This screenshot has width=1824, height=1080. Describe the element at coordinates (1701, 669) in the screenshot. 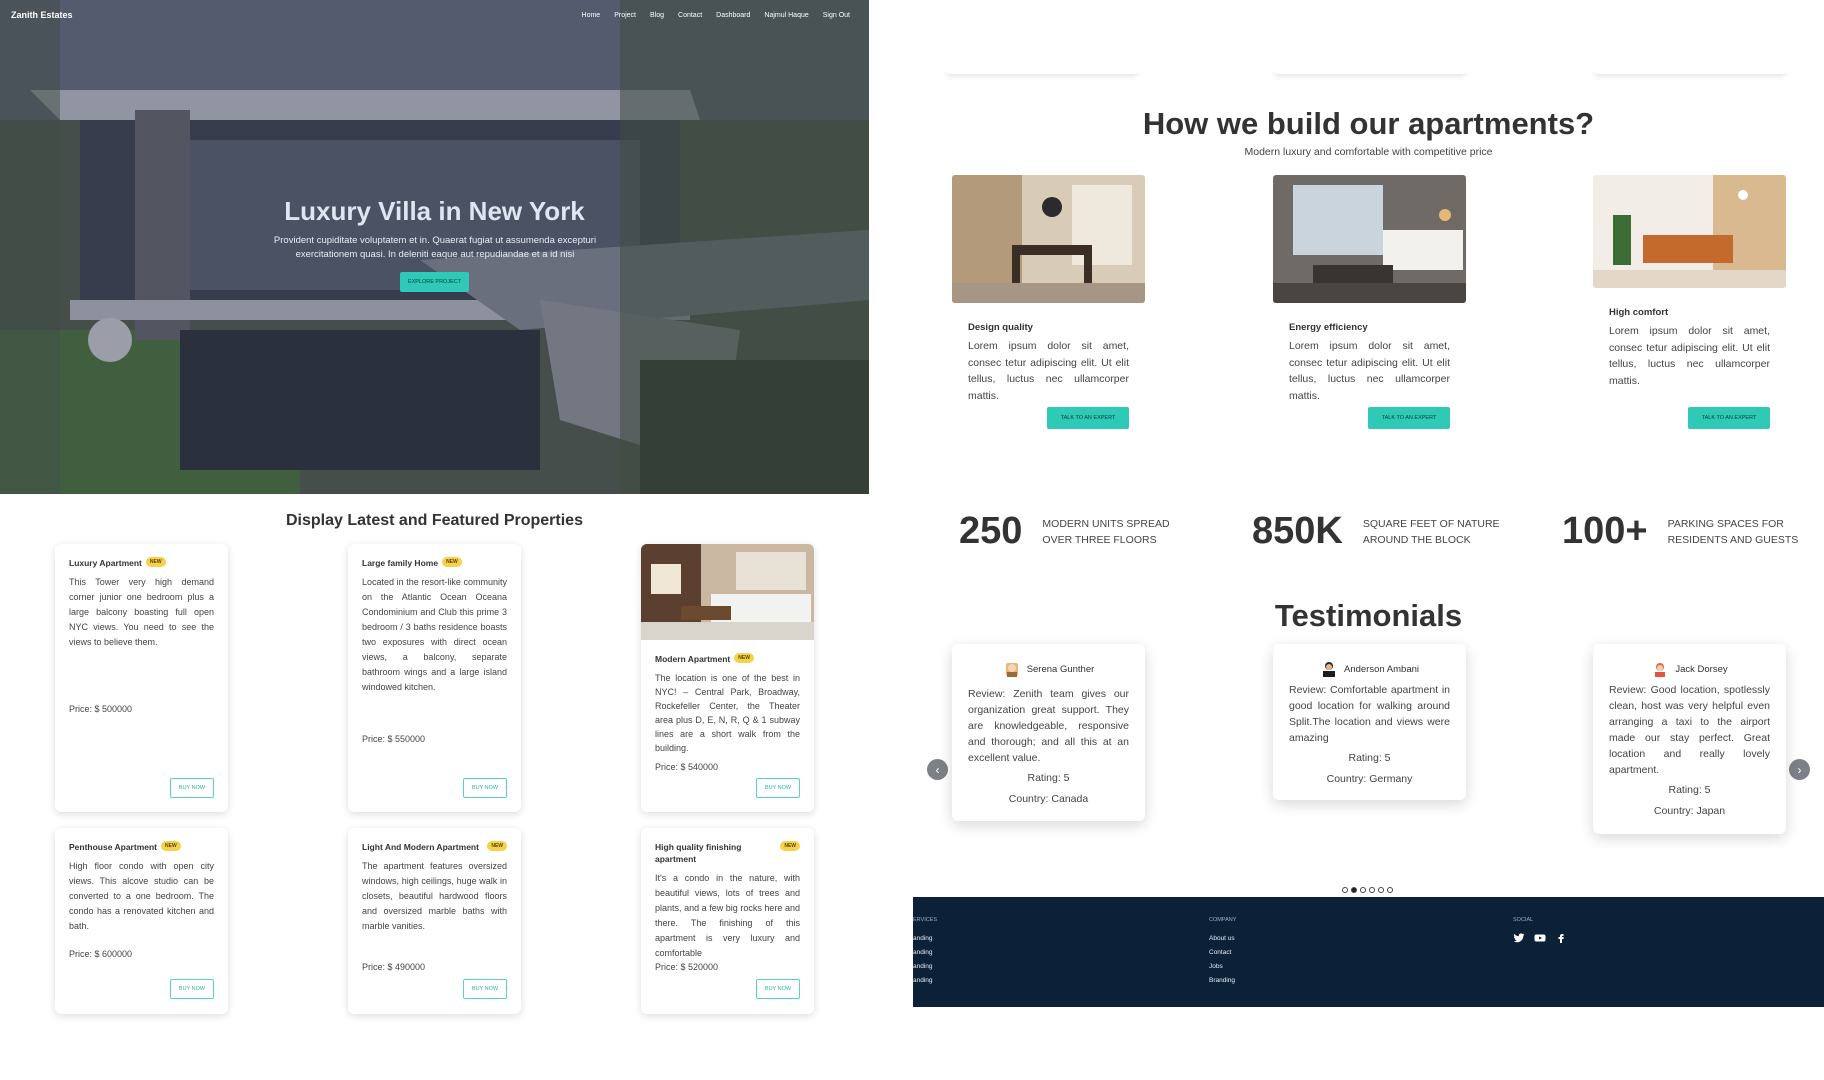

I see `testimonial-name: Jack Dorsey` at that location.